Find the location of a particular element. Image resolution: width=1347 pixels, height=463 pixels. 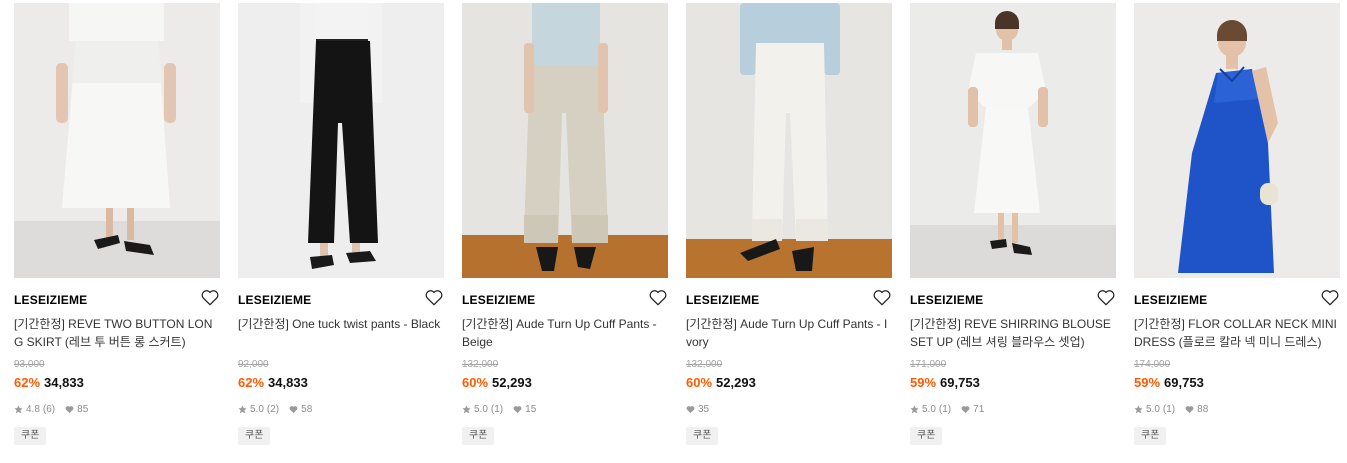

original-price: 92,000 is located at coordinates (253, 364).